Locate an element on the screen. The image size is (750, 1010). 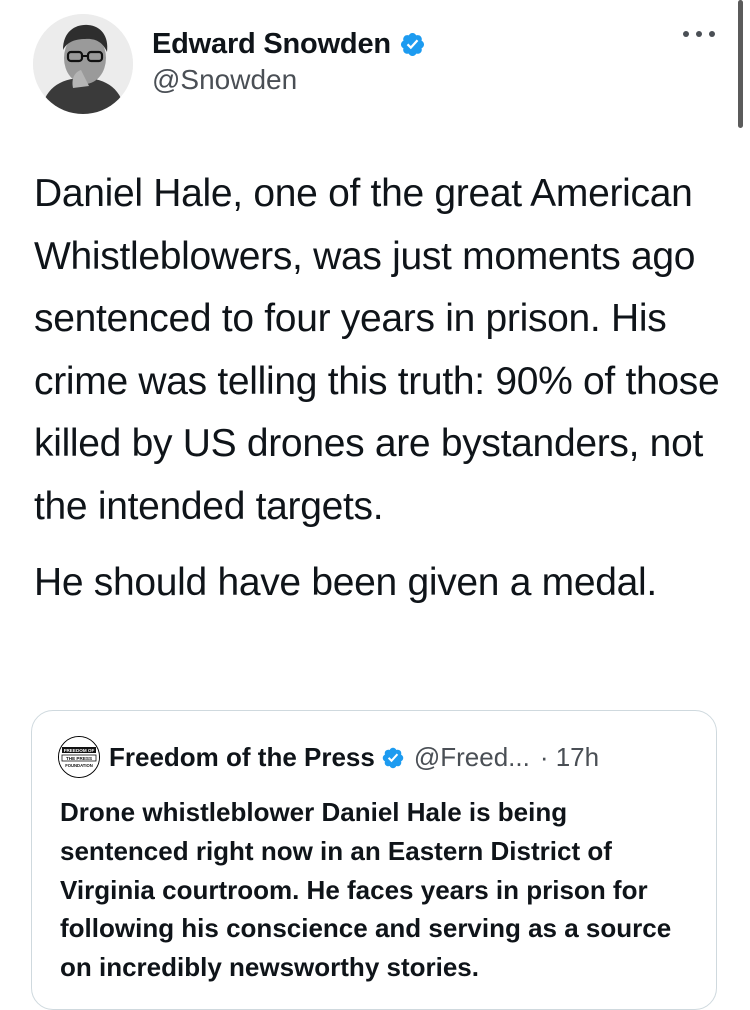
quoted-avatar: FREEDOM OF THE PRESS FOUNDATION is located at coordinates (79, 757).